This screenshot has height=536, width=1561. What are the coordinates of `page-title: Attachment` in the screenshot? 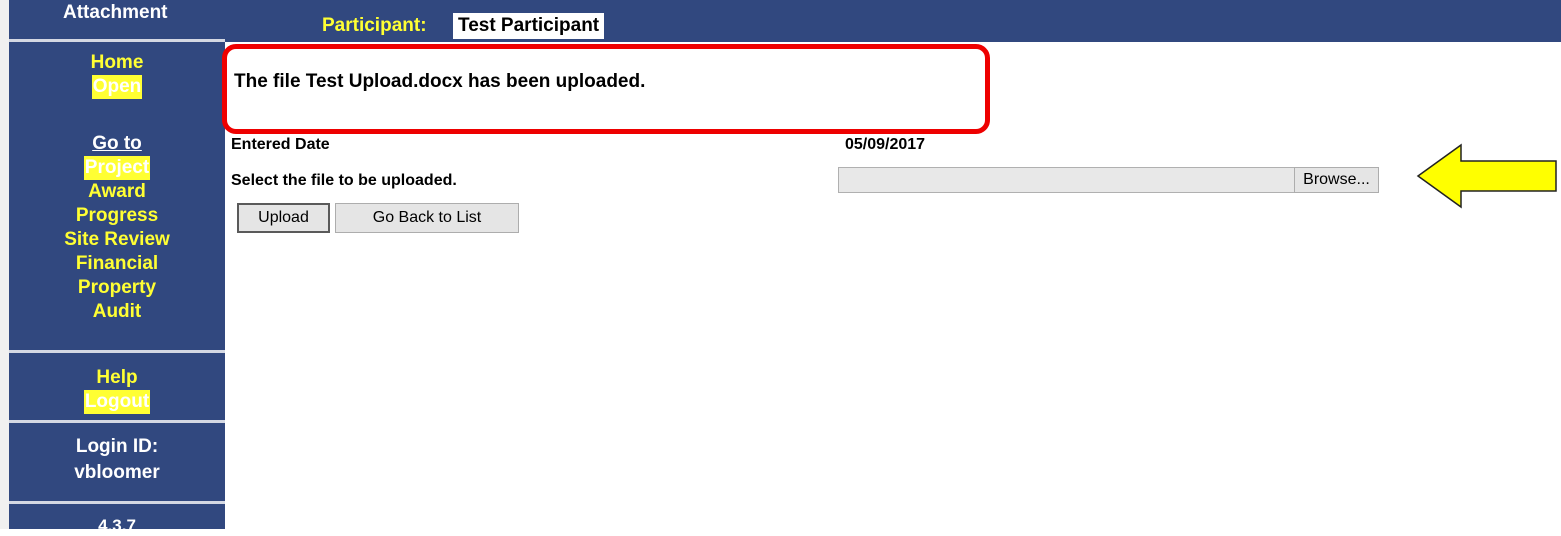 It's located at (115, 12).